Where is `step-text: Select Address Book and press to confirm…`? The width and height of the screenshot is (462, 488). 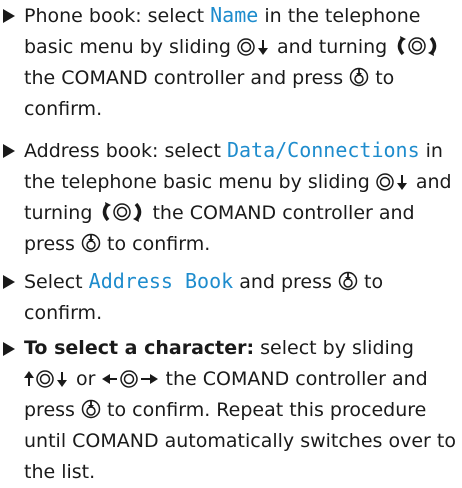
step-text: Select Address Book and press to confirm… is located at coordinates (242, 297).